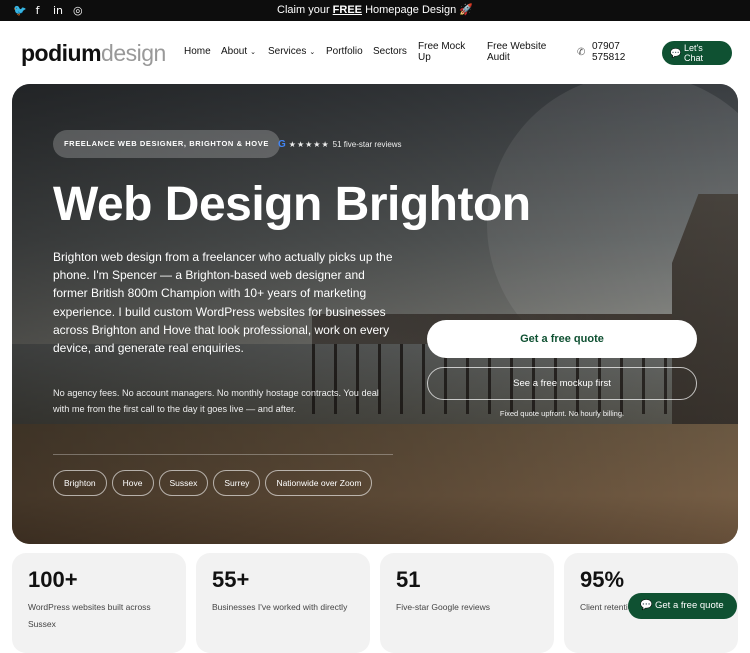 The width and height of the screenshot is (750, 653). What do you see at coordinates (367, 144) in the screenshot?
I see `reviews-count: 51 five-star reviews` at bounding box center [367, 144].